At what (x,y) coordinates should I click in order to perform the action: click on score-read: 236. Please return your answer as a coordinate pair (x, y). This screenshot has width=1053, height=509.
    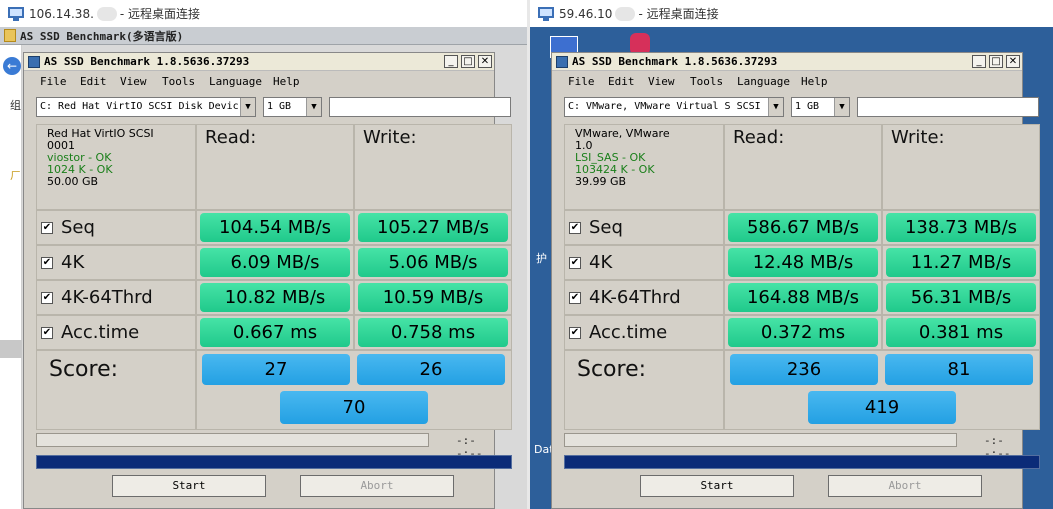
    Looking at the image, I should click on (804, 369).